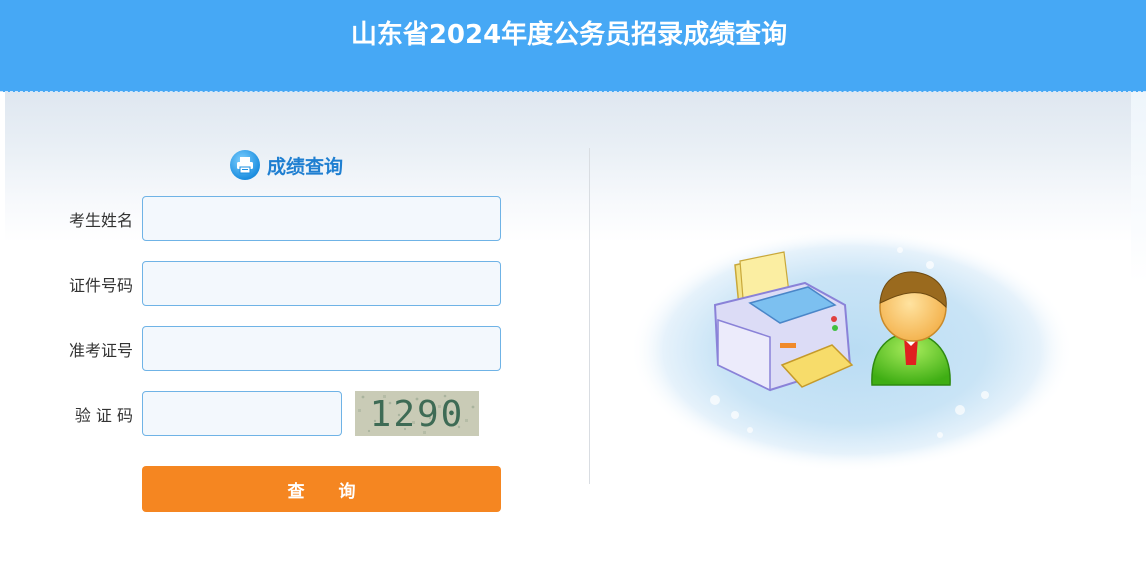  I want to click on admission-ticket-input, so click(321, 348).